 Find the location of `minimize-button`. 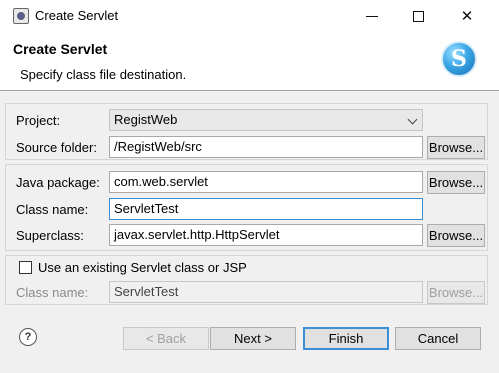

minimize-button is located at coordinates (372, 16).